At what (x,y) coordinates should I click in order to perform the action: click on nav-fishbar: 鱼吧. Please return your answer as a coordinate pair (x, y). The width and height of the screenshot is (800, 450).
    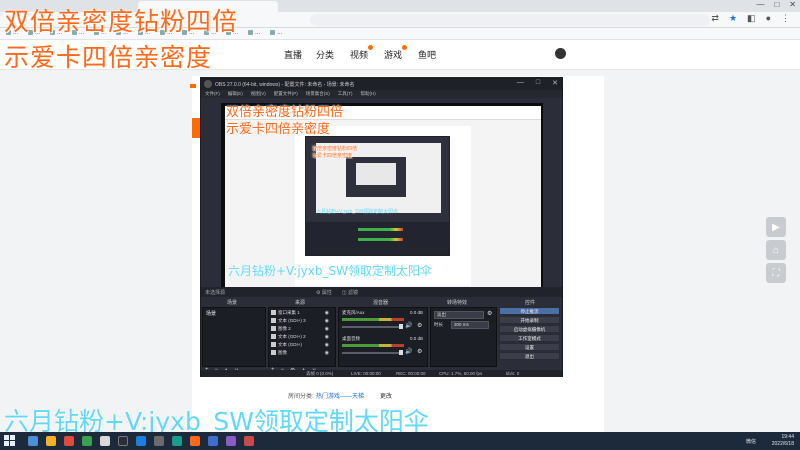
    Looking at the image, I should click on (427, 54).